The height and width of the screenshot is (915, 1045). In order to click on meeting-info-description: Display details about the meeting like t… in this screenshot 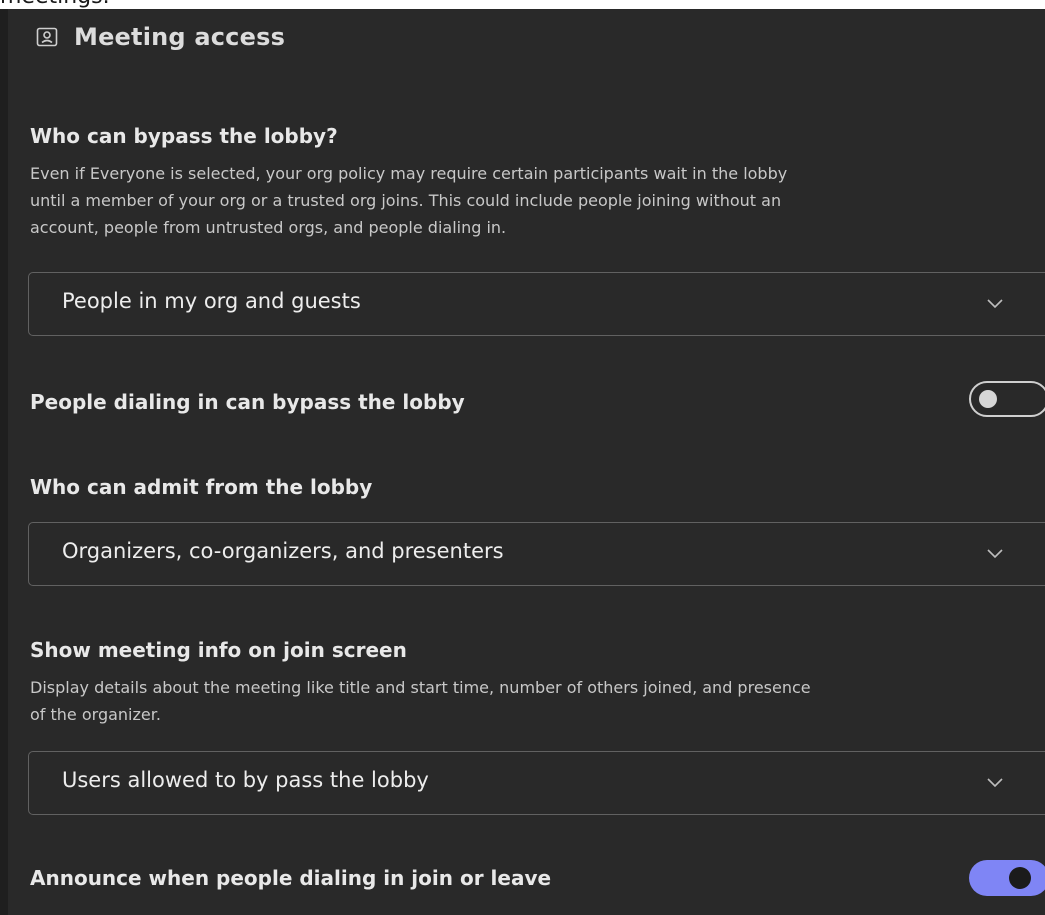, I will do `click(537, 701)`.